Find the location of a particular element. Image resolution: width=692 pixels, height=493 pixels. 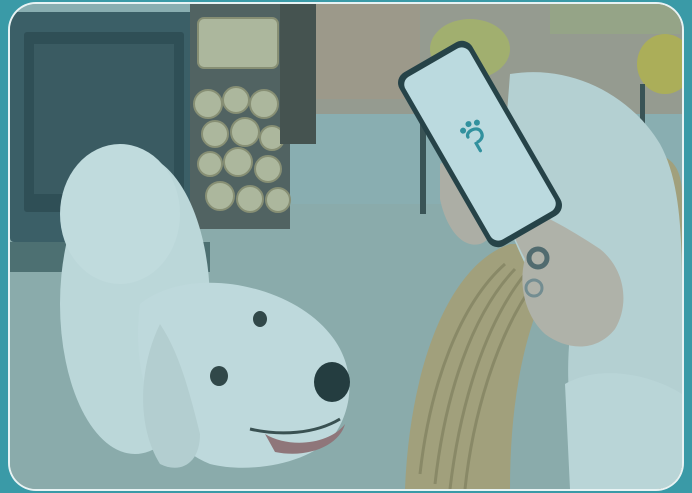

firewood-stack is located at coordinates (240, 116).